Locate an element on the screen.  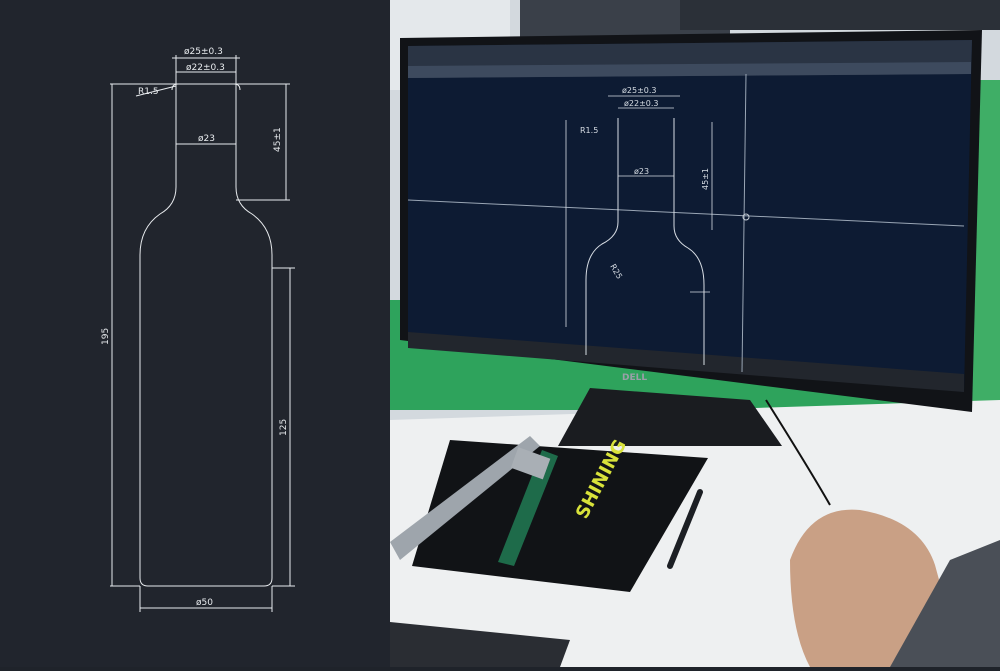
label-total-height: 195 is located at coordinates (106, 336).